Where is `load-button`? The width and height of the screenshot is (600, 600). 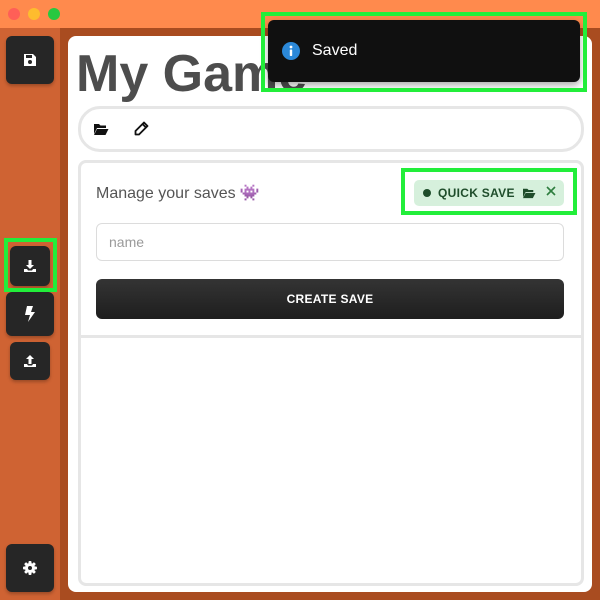 load-button is located at coordinates (30, 266).